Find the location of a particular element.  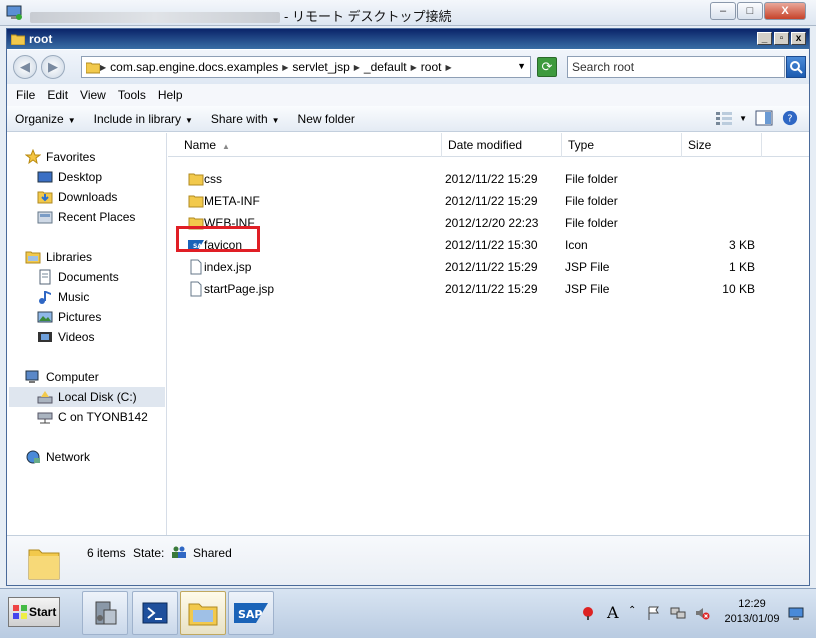

breadcrumb-seg-1: com.sap.engine.docs.examples is located at coordinates (194, 67).